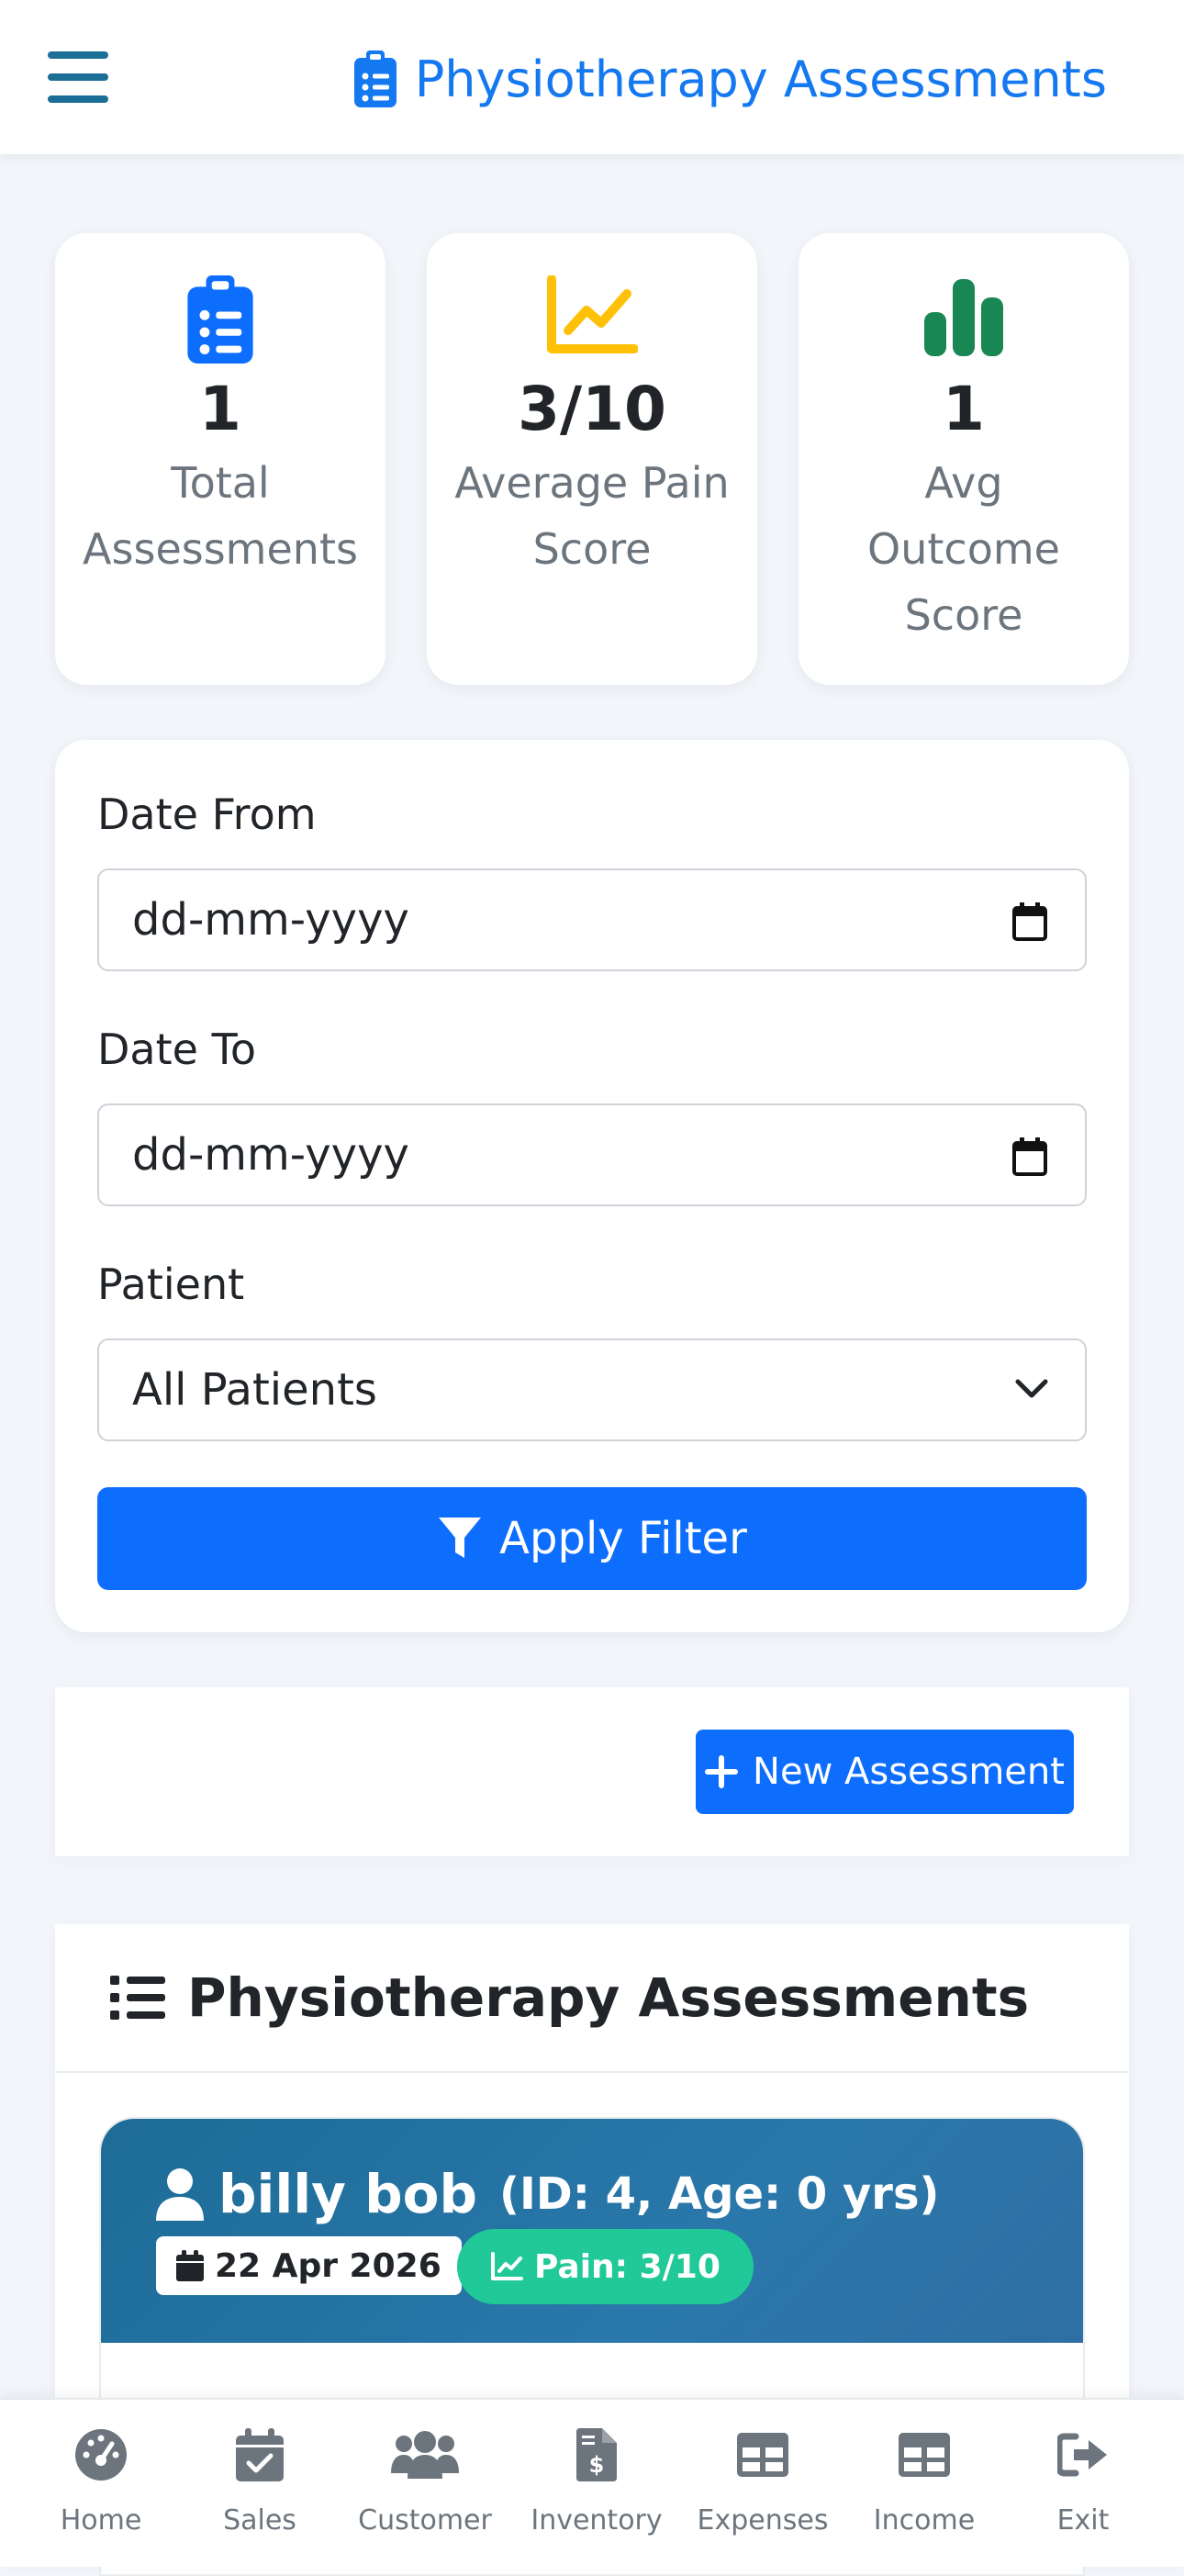 The height and width of the screenshot is (2576, 1184). I want to click on user-icon, so click(180, 2194).